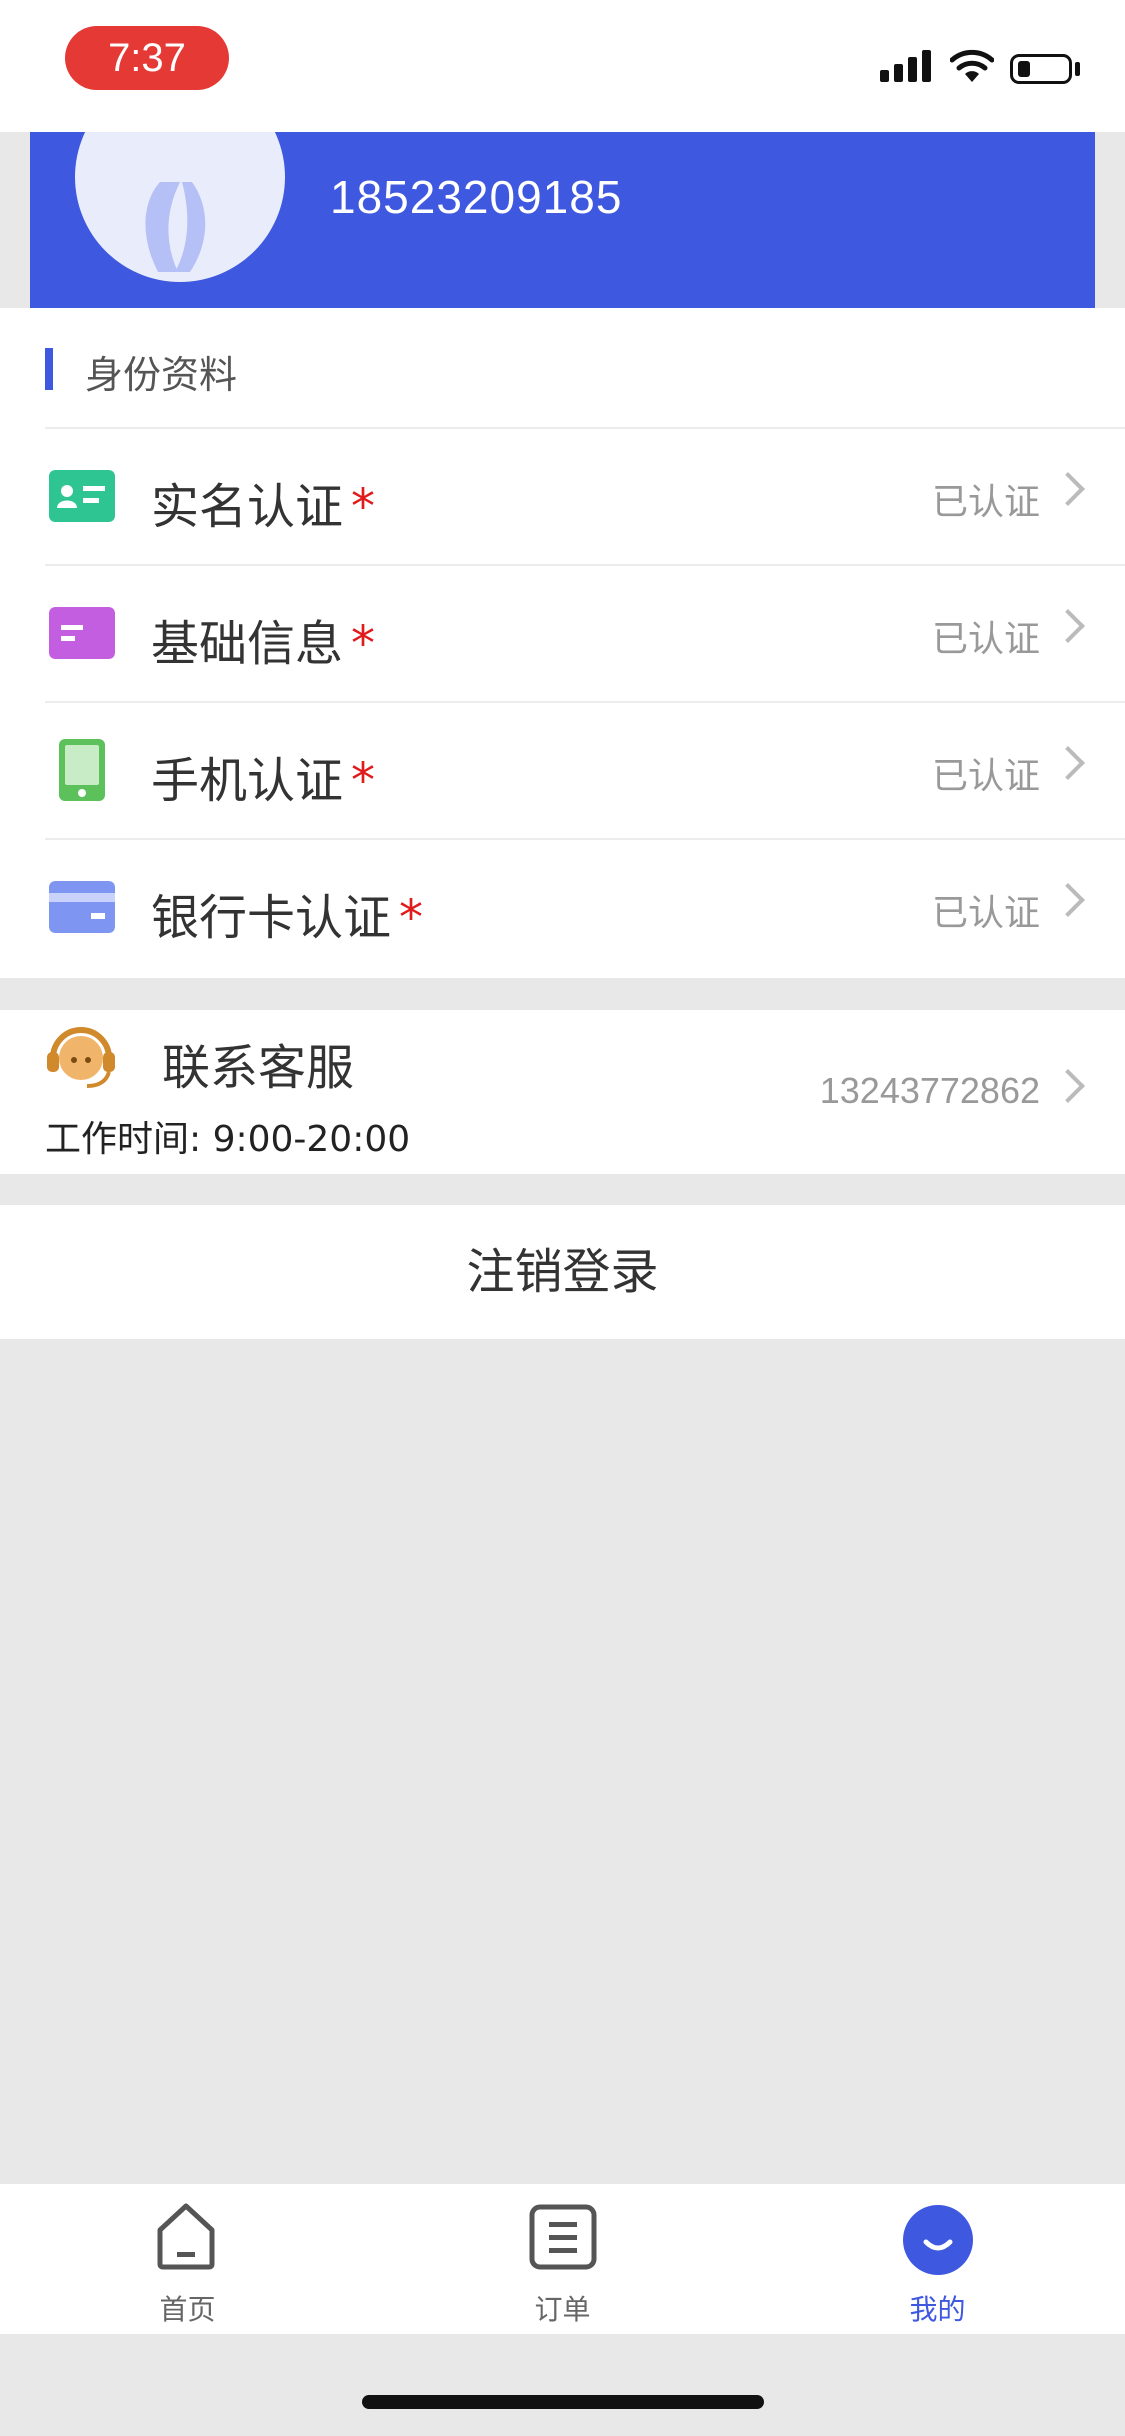 The height and width of the screenshot is (2436, 1125). I want to click on id-card-icon, so click(82, 496).